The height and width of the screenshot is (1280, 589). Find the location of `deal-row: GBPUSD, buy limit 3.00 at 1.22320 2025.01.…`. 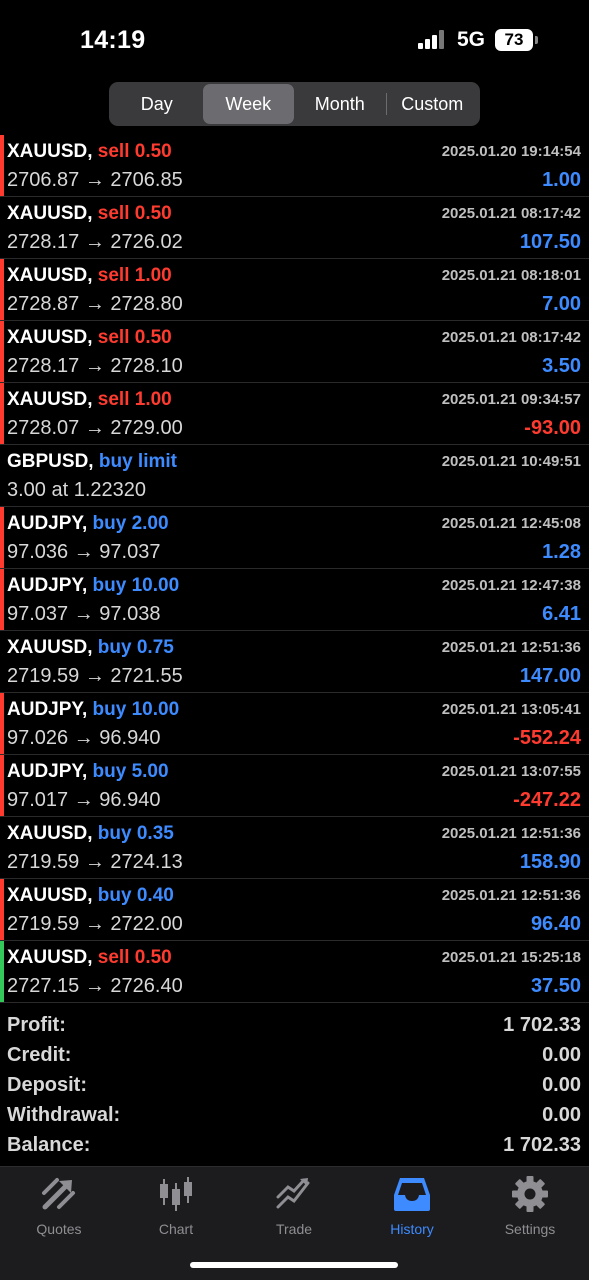

deal-row: GBPUSD, buy limit 3.00 at 1.22320 2025.01.… is located at coordinates (294, 476).